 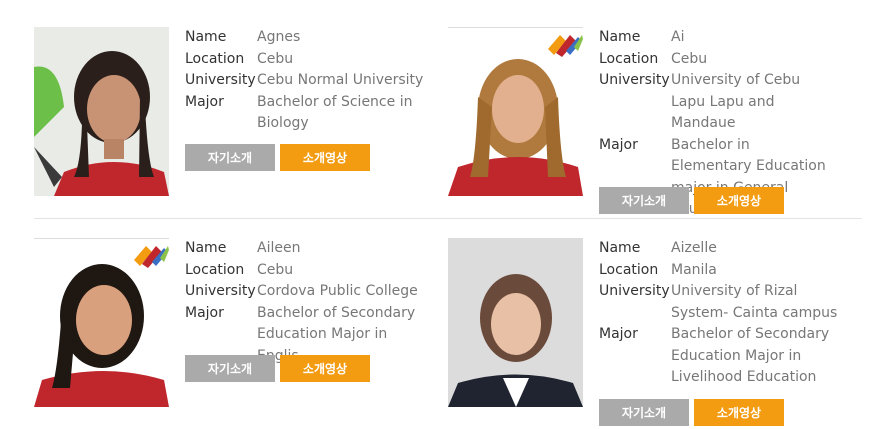 What do you see at coordinates (279, 37) in the screenshot?
I see `name-value: Agnes` at bounding box center [279, 37].